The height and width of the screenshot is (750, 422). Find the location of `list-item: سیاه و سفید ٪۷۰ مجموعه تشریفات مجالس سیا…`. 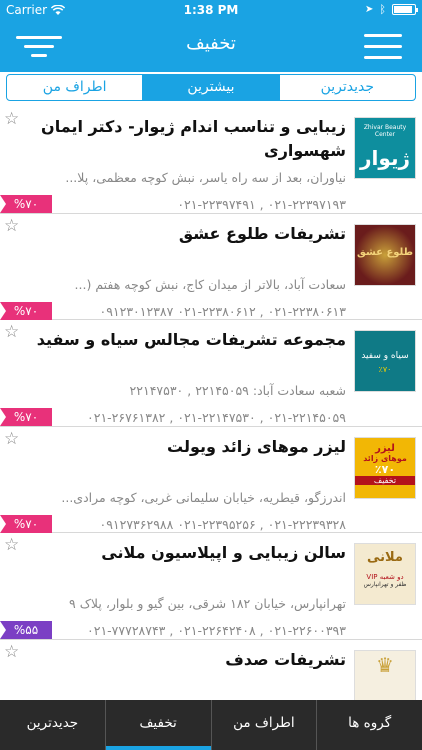

list-item: سیاه و سفید ٪۷۰ مجموعه تشریفات مجالس سیا… is located at coordinates (211, 373).